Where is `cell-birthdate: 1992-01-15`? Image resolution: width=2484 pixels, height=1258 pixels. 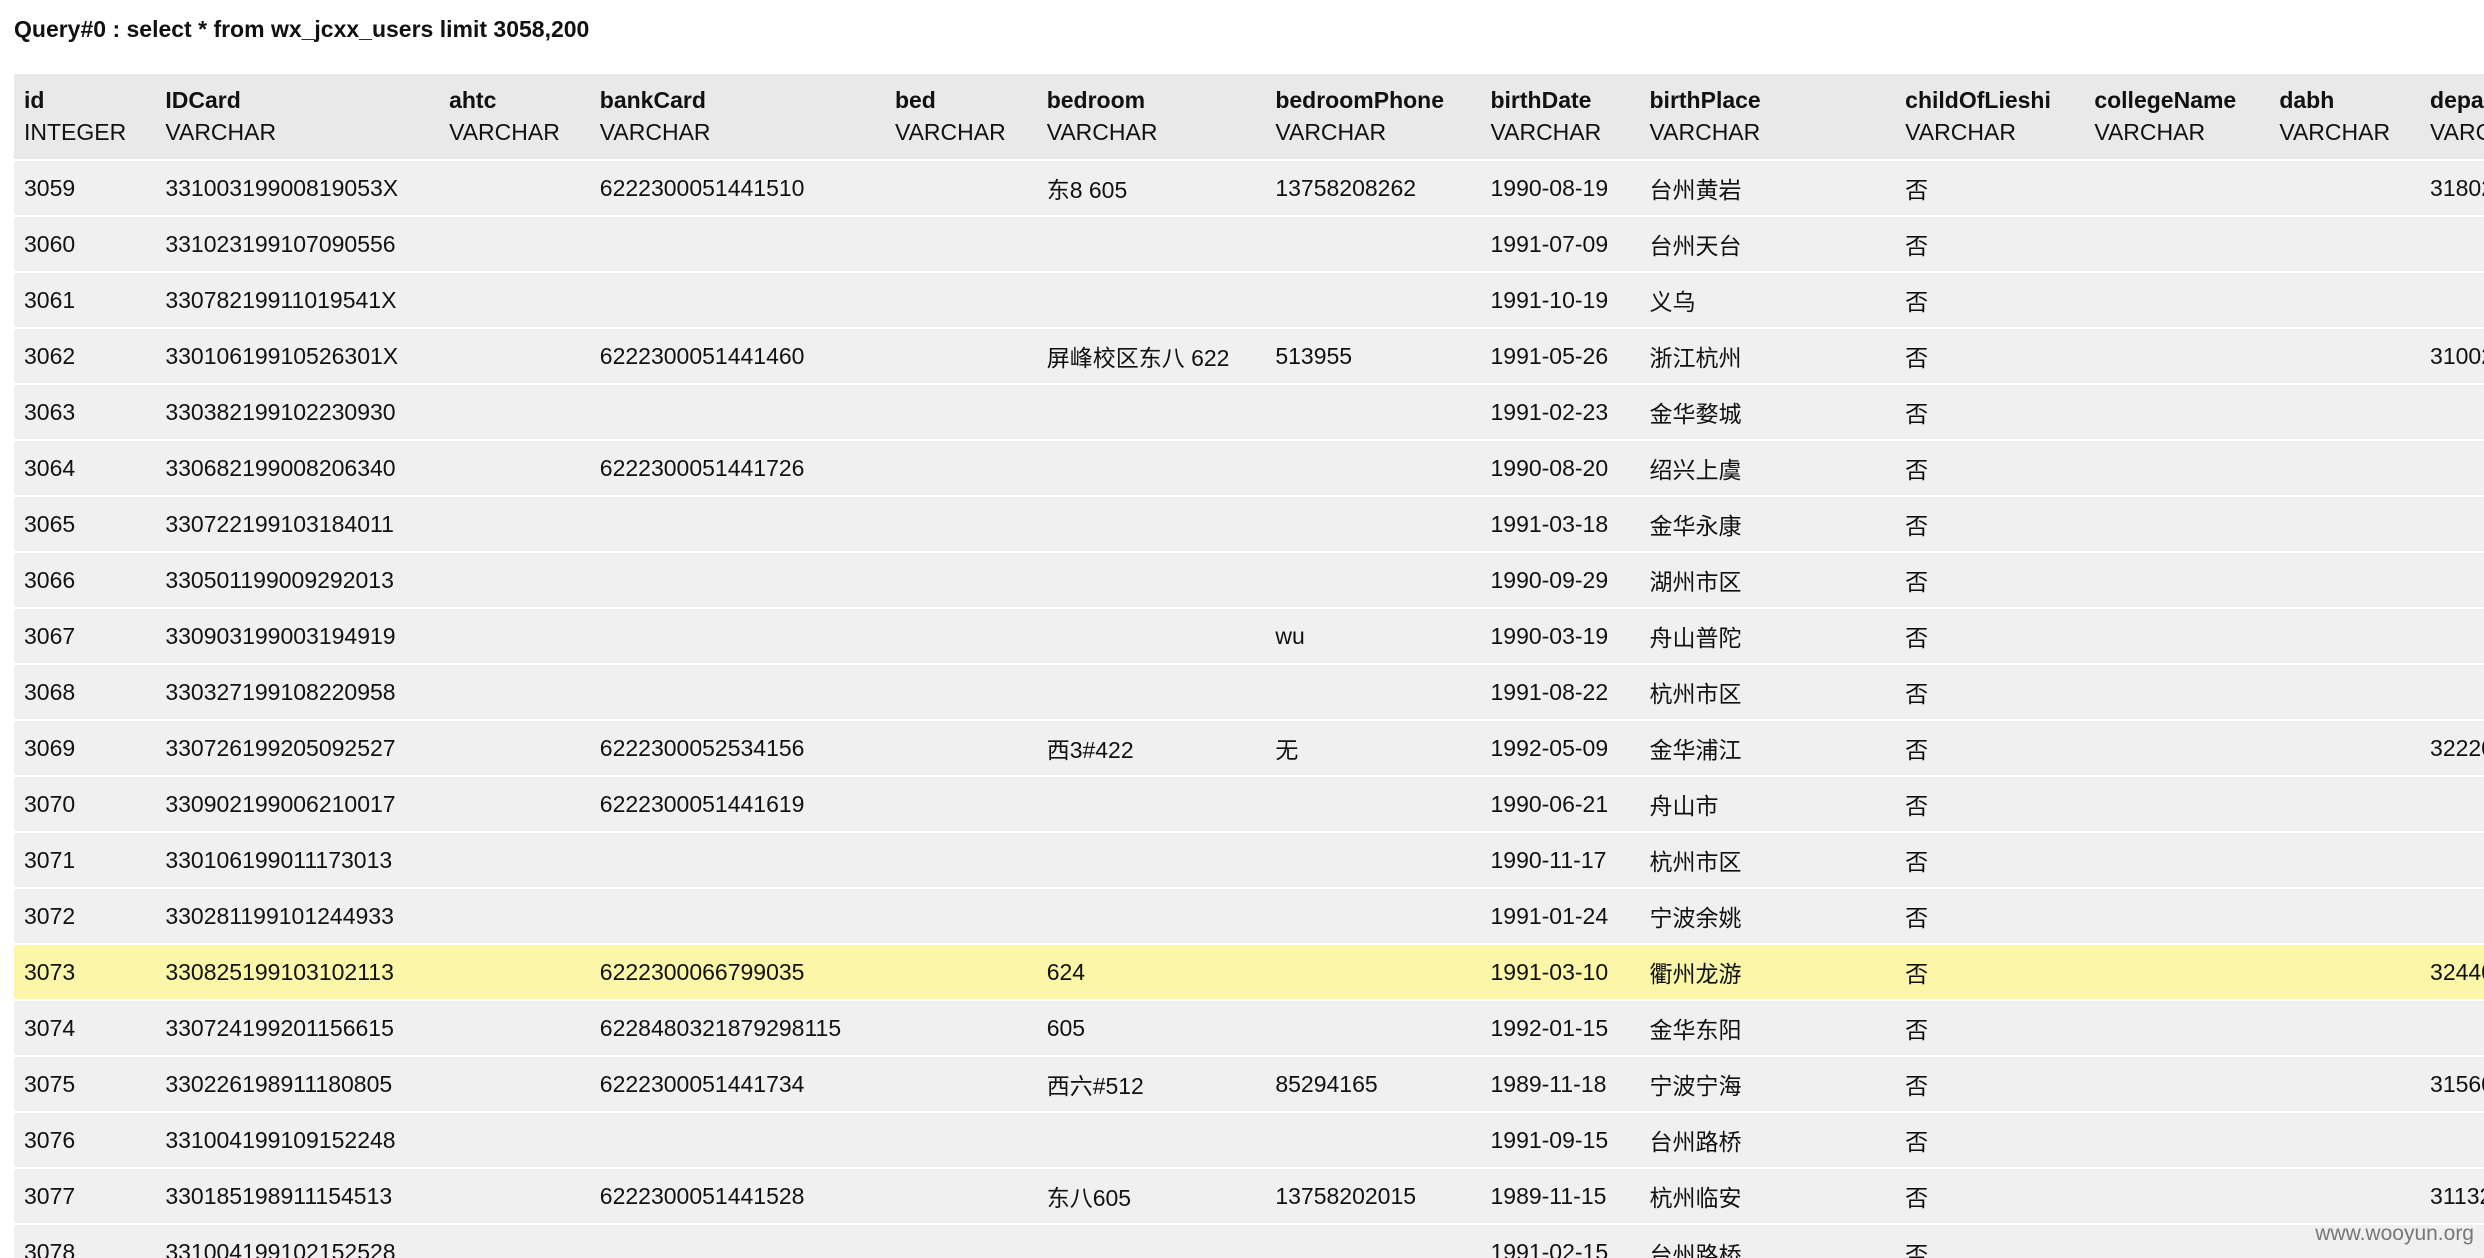 cell-birthdate: 1992-01-15 is located at coordinates (1549, 1027).